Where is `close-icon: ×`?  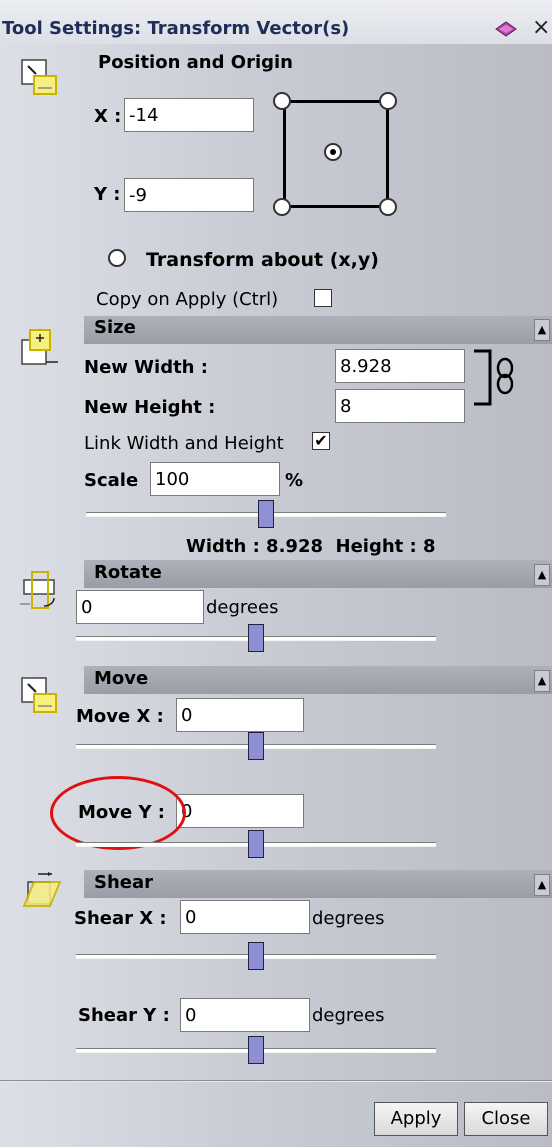 close-icon: × is located at coordinates (541, 27).